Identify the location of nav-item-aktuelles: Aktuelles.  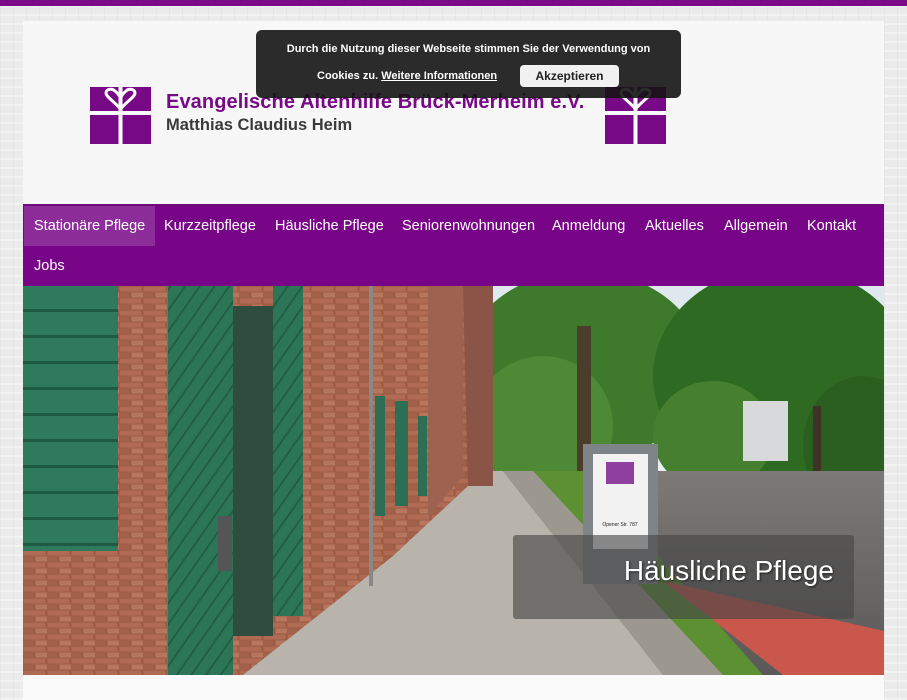
(674, 226).